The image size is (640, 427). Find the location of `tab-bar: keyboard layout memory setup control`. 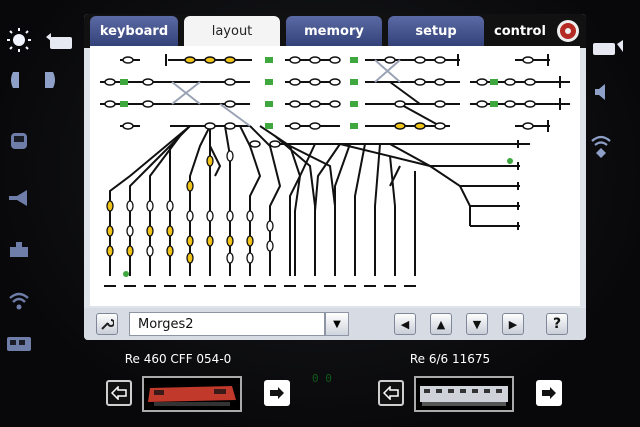

tab-bar: keyboard layout memory setup control is located at coordinates (335, 31).